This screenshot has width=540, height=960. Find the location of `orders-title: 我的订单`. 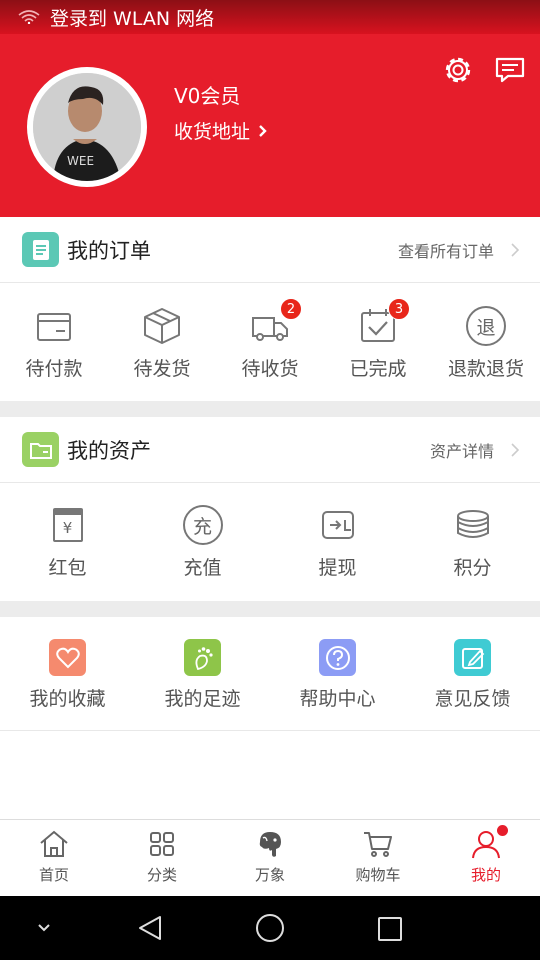

orders-title: 我的订单 is located at coordinates (109, 250).